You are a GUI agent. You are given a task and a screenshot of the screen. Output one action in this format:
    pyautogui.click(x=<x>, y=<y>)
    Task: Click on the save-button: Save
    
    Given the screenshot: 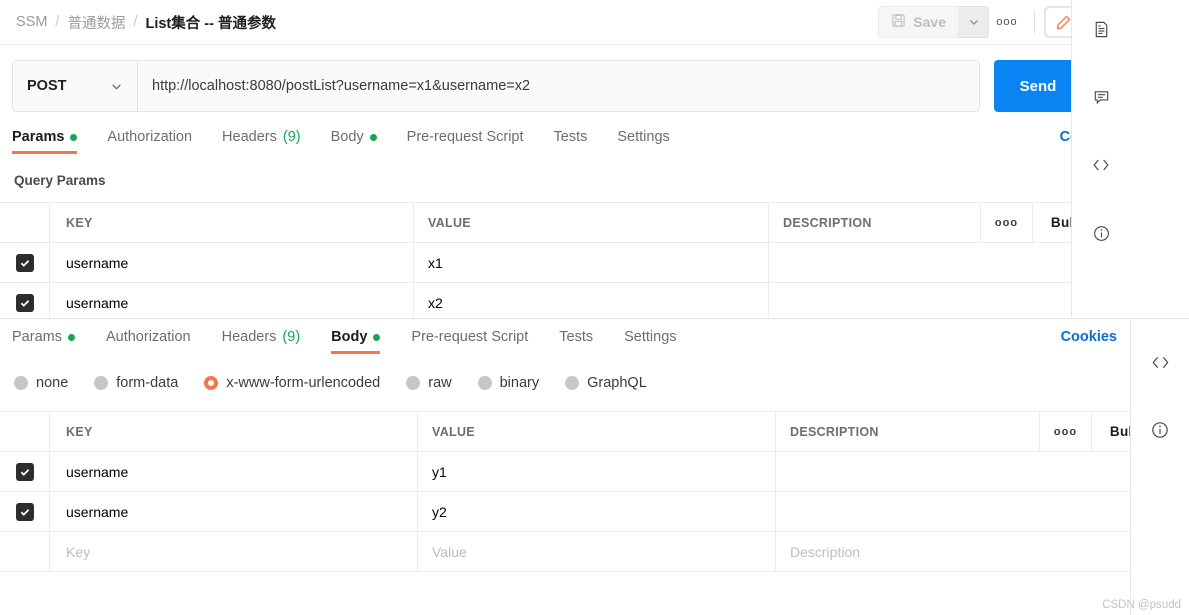 What is the action you would take?
    pyautogui.click(x=918, y=22)
    